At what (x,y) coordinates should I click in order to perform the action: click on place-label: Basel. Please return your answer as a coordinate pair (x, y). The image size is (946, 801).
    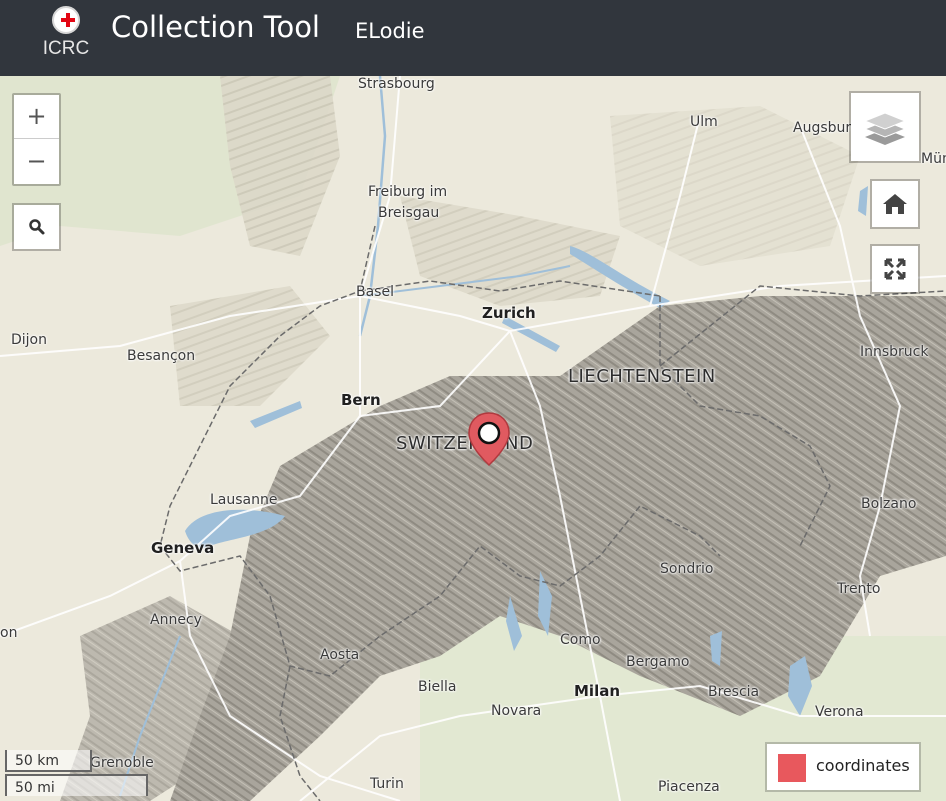
    Looking at the image, I should click on (375, 292).